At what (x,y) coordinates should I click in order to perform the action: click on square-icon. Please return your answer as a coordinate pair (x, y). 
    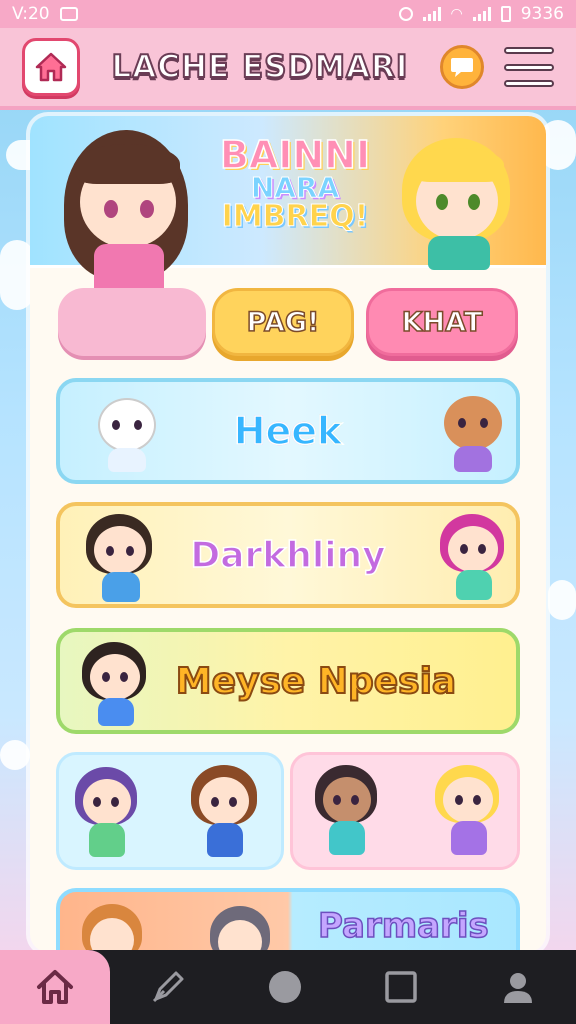
    Looking at the image, I should click on (401, 987).